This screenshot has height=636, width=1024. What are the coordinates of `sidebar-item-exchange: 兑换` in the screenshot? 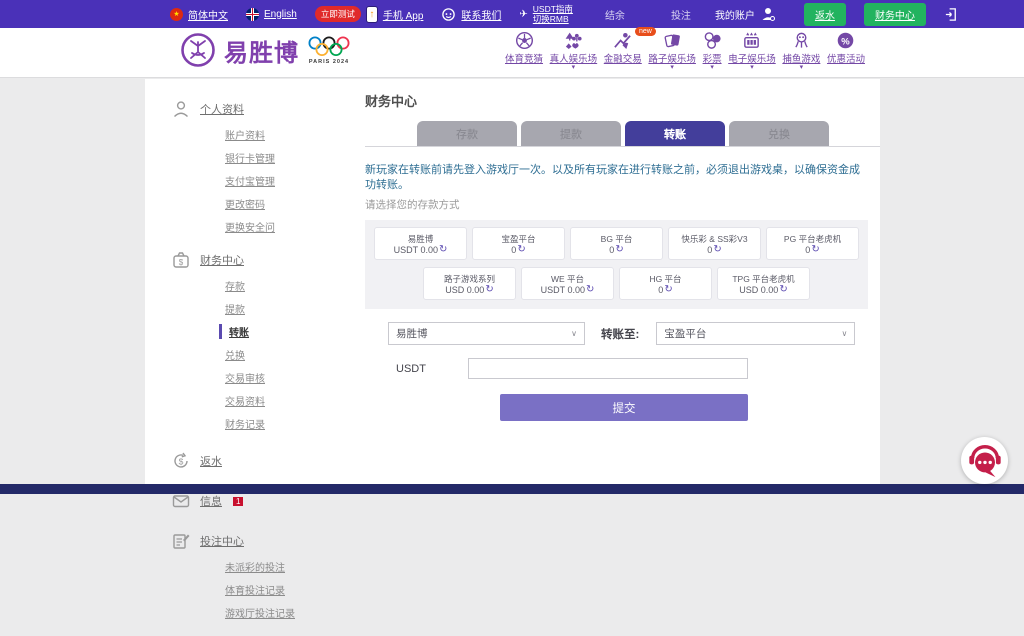 It's located at (289, 354).